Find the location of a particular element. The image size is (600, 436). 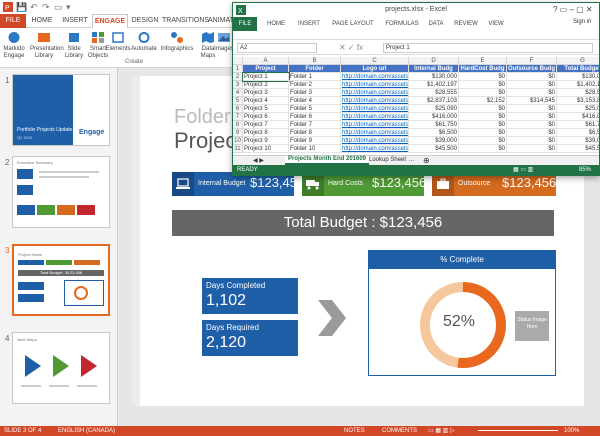

table-header-cell: Folder is located at coordinates (315, 69).